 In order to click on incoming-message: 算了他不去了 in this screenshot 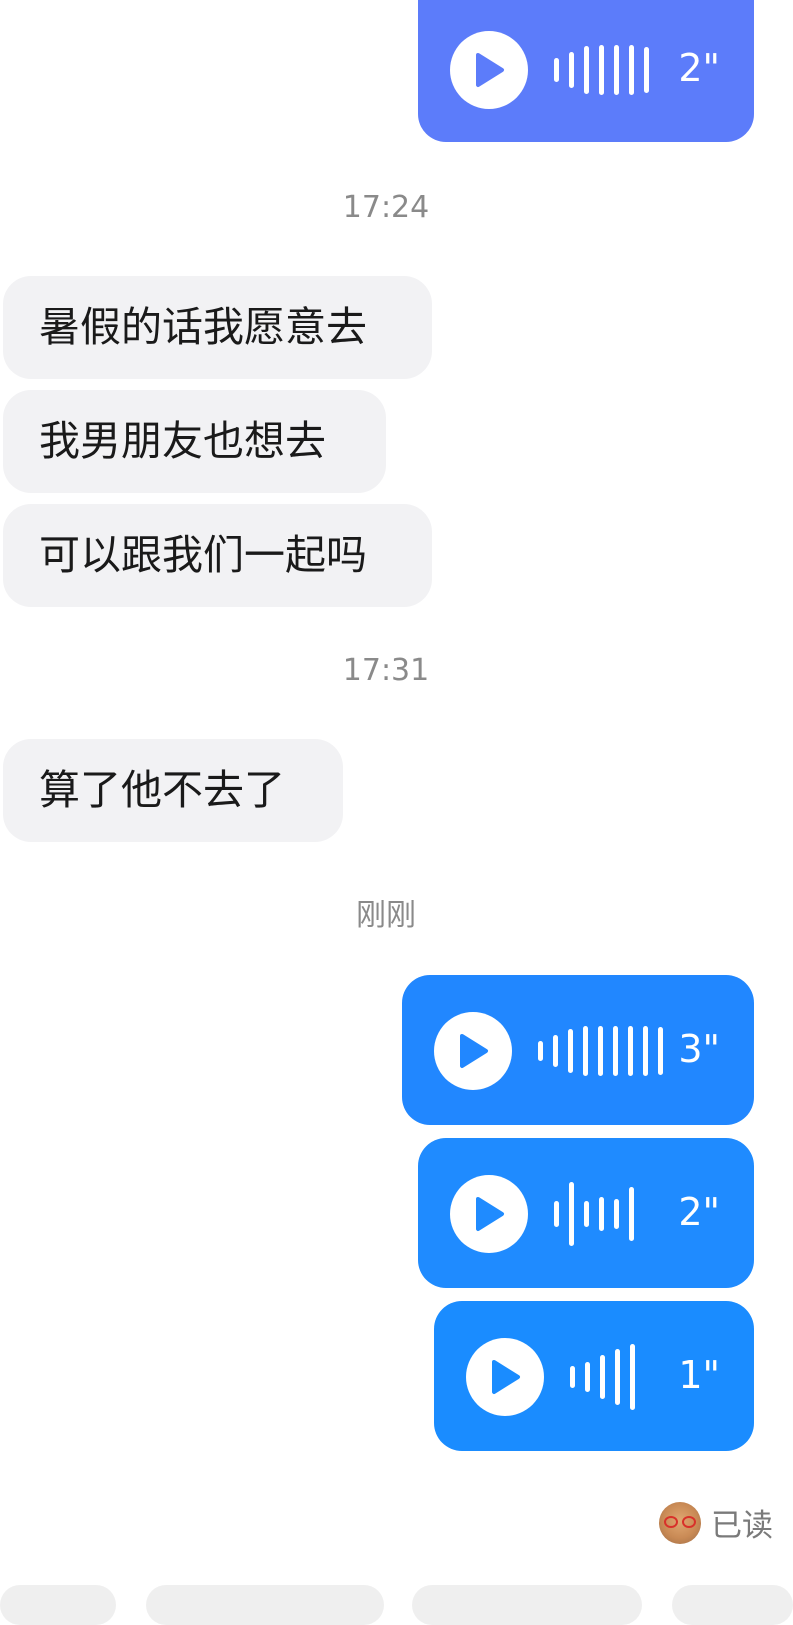, I will do `click(173, 790)`.